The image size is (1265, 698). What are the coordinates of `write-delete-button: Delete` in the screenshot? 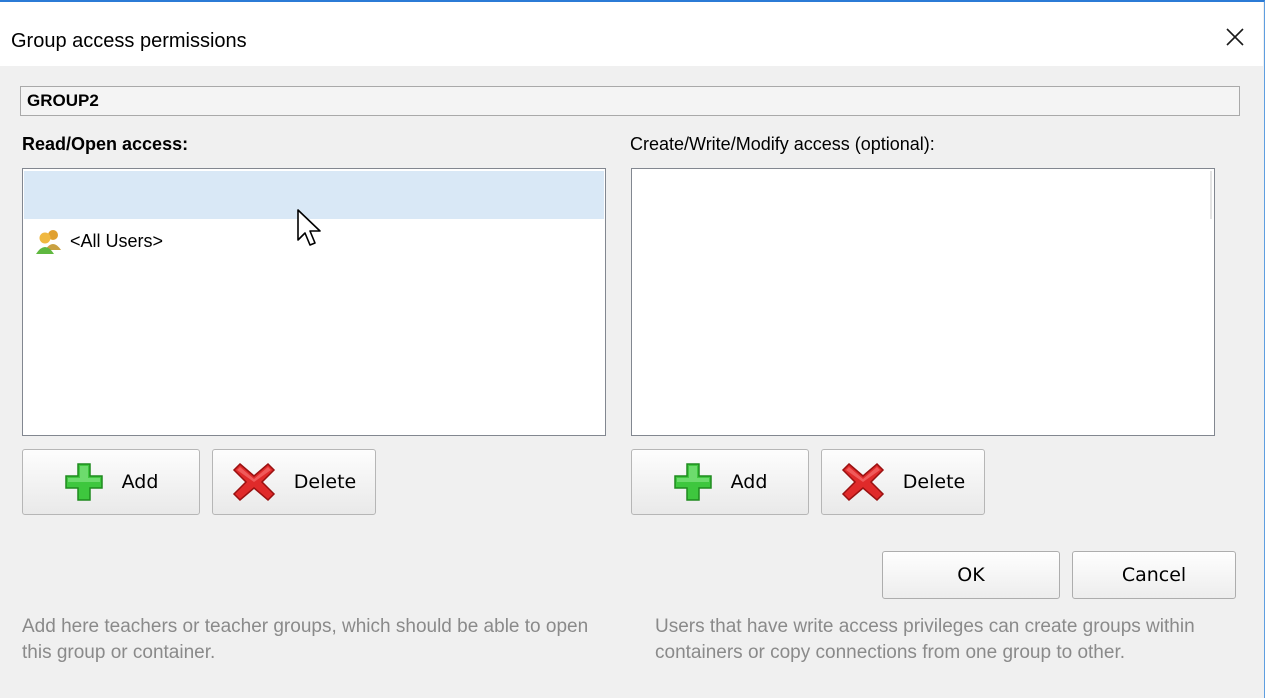 It's located at (903, 482).